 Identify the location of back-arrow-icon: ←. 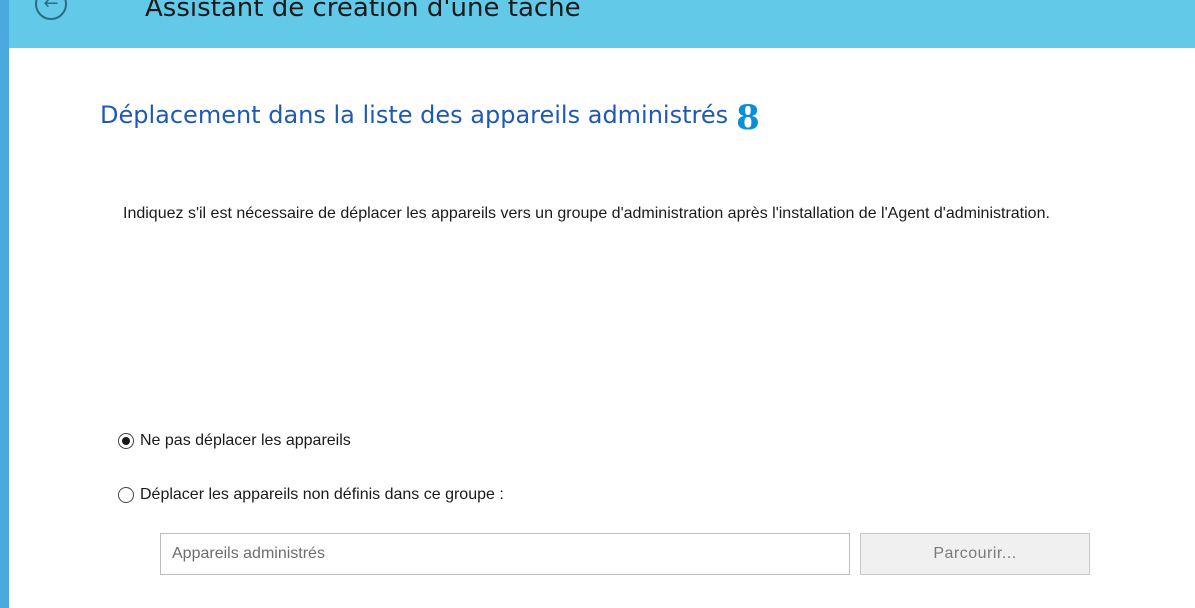
(51, 10).